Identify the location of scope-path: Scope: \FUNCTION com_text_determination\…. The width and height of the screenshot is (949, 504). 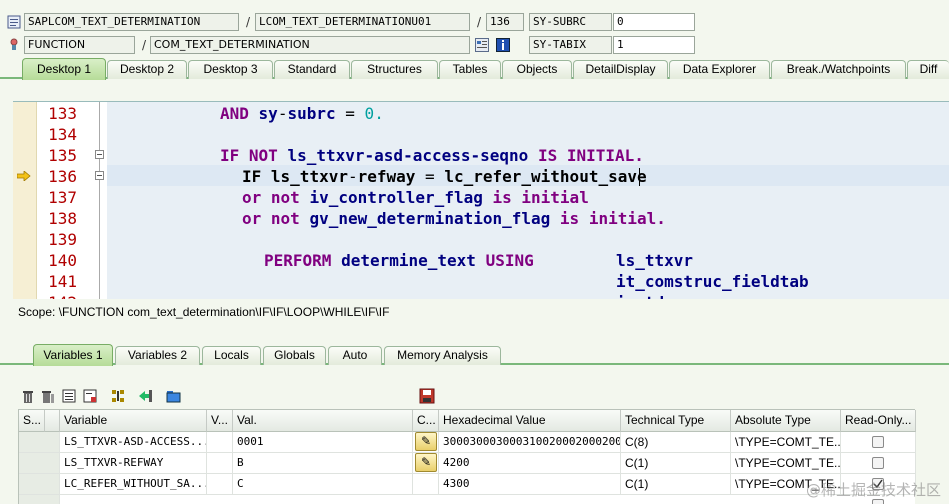
(204, 312).